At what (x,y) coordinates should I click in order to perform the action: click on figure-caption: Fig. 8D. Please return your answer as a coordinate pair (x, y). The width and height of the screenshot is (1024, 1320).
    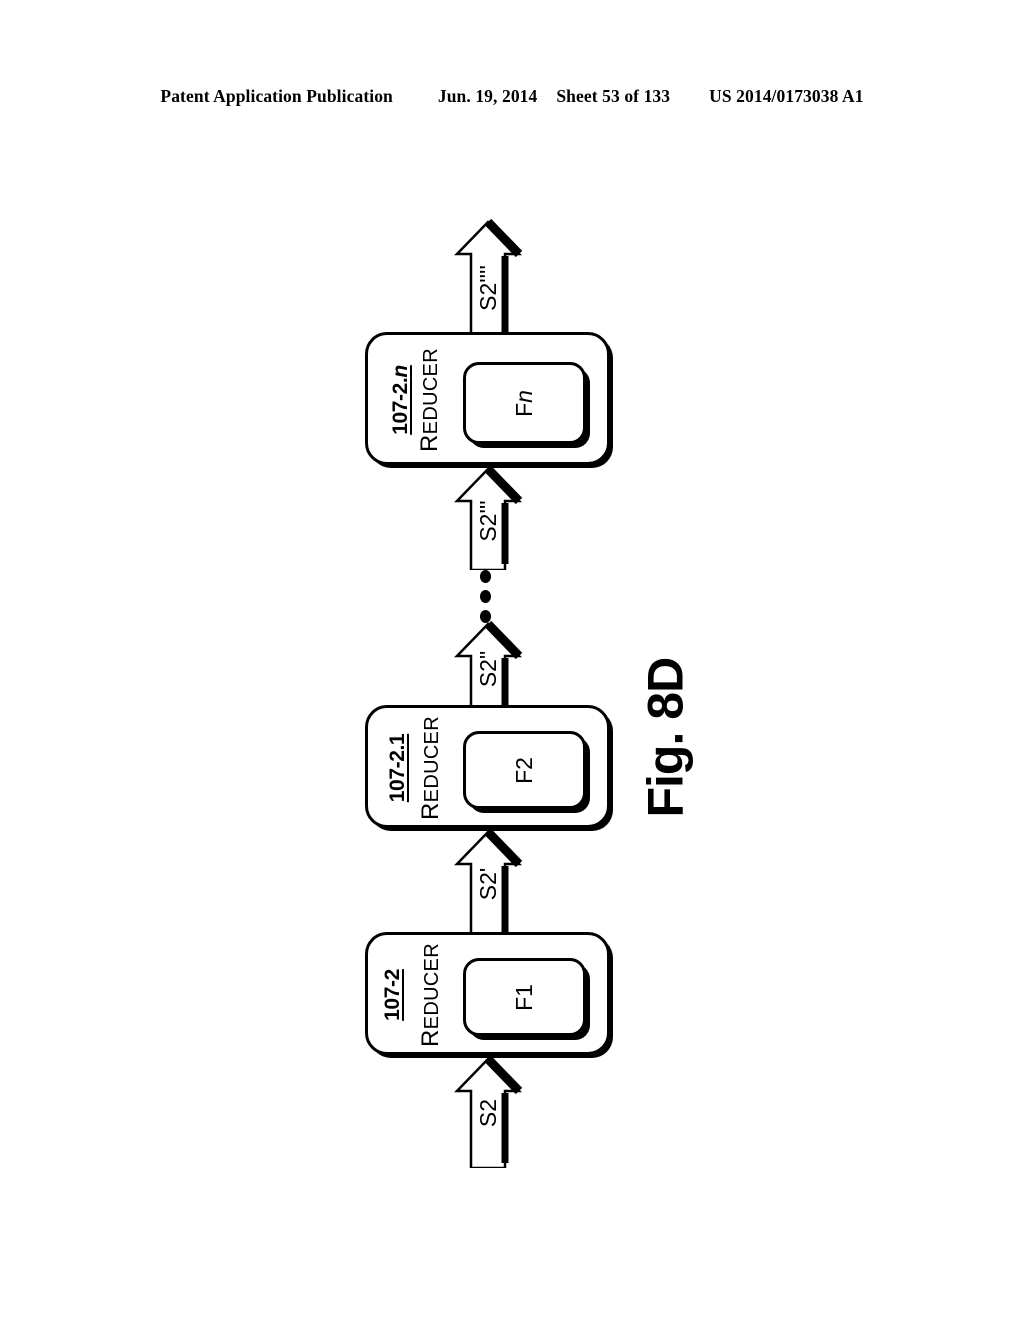
    Looking at the image, I should click on (665, 737).